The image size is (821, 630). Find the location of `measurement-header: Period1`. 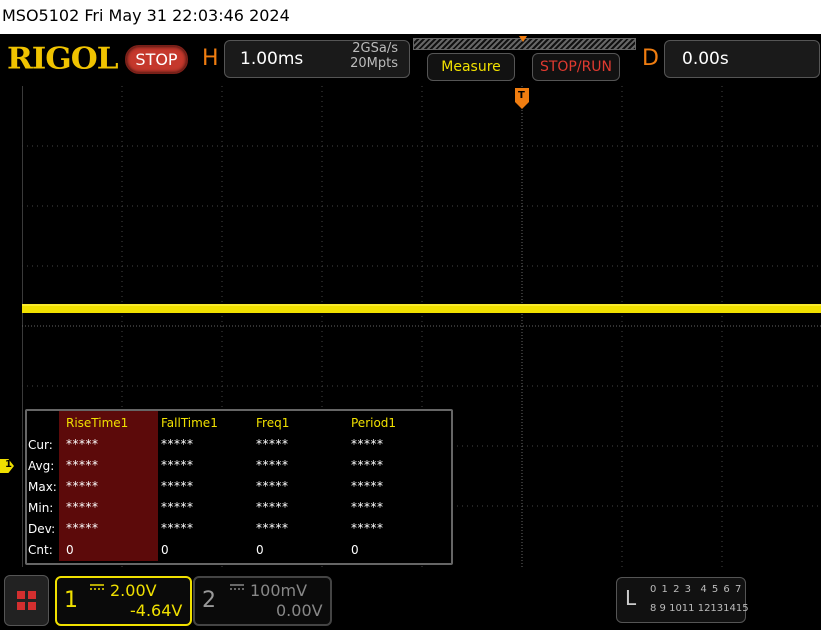

measurement-header: Period1 is located at coordinates (373, 423).